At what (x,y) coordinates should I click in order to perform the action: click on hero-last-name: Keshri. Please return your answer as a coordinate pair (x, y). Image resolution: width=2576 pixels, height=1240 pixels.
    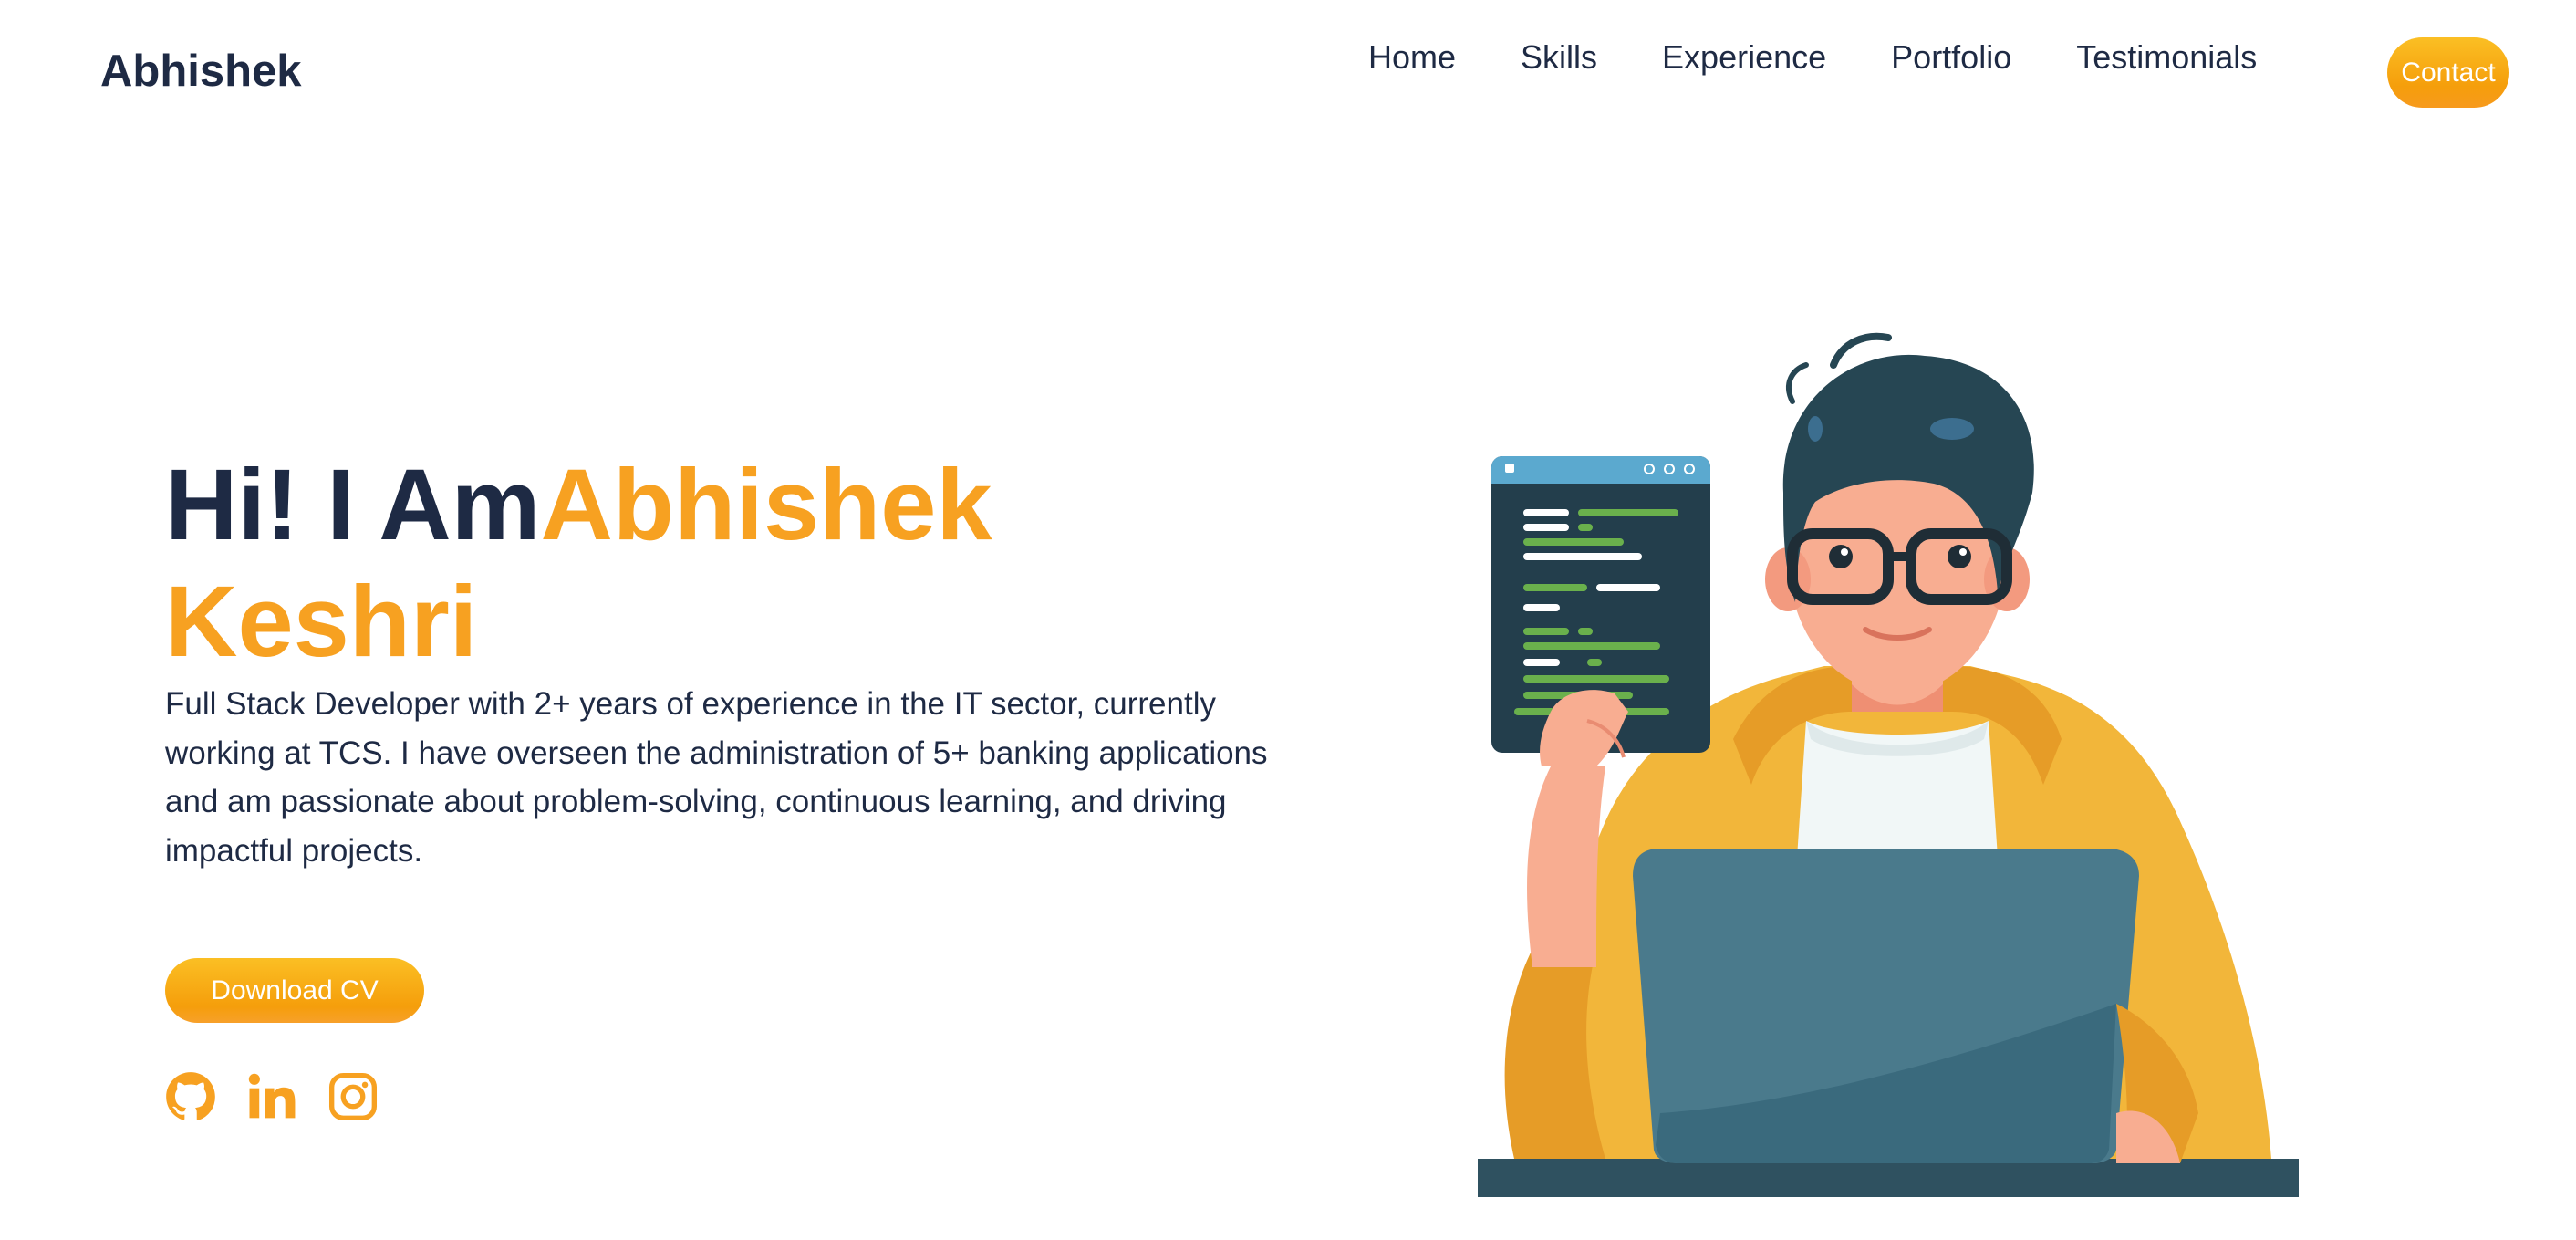
    Looking at the image, I should click on (322, 622).